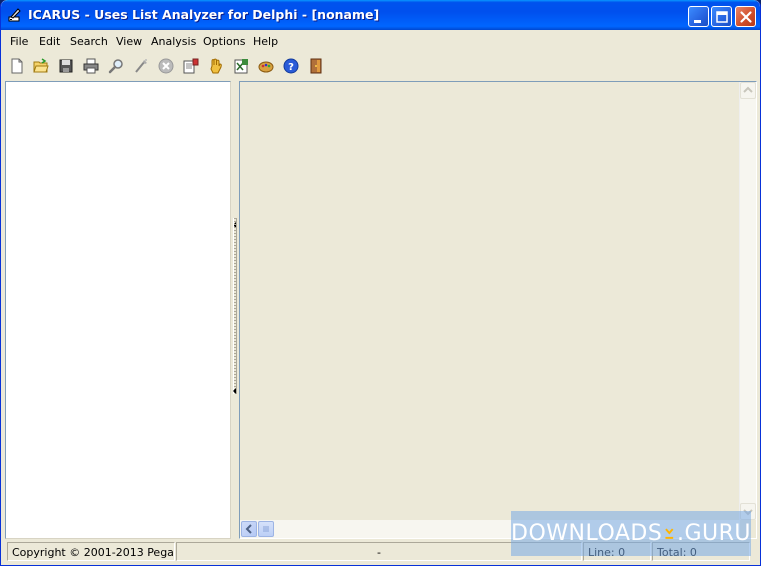 The width and height of the screenshot is (761, 566). I want to click on report-button, so click(191, 66).